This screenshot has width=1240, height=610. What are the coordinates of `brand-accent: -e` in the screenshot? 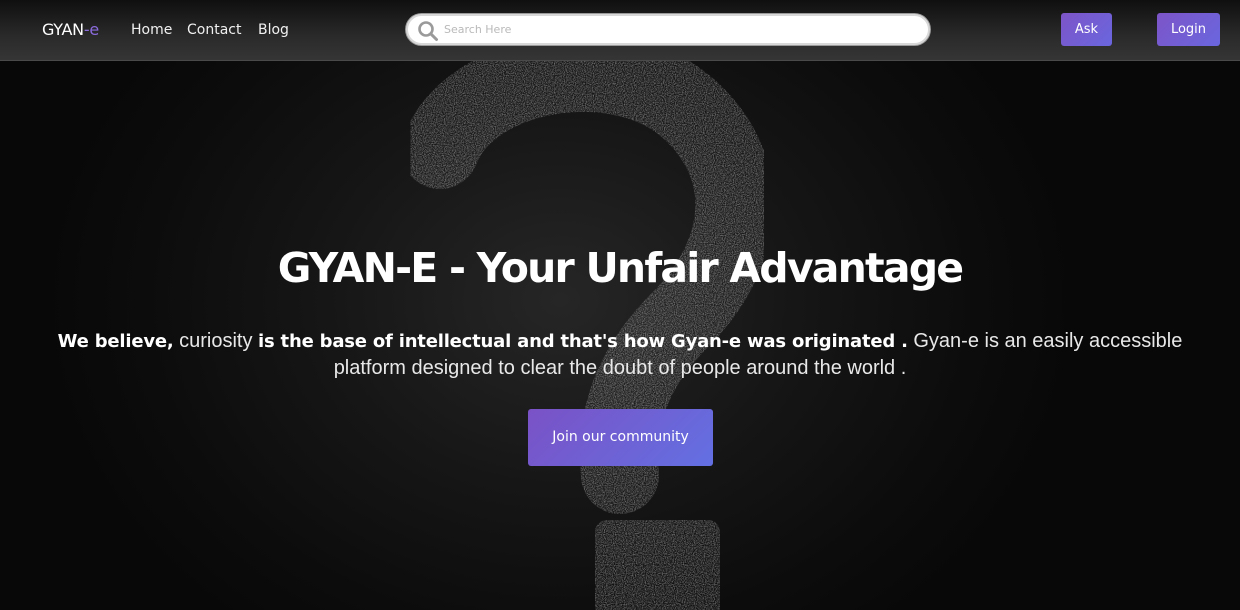 It's located at (91, 29).